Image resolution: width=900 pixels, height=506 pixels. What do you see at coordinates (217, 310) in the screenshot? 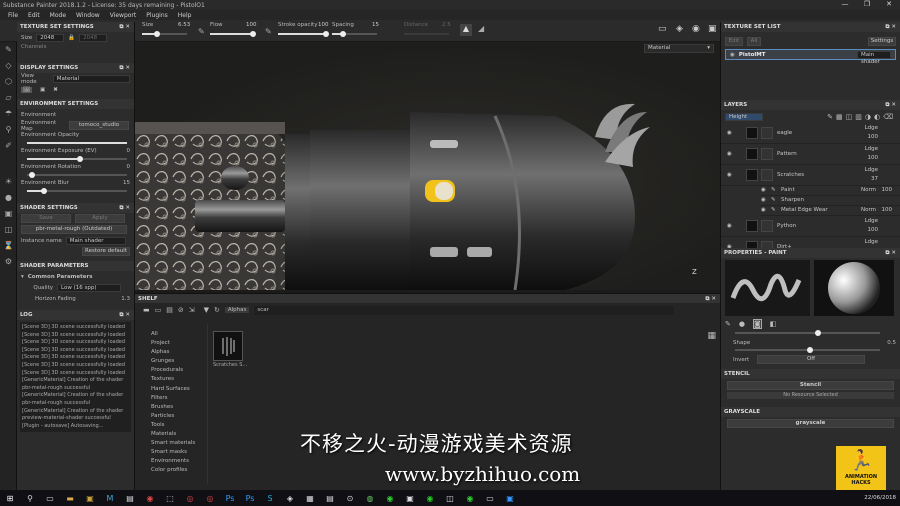
I see `refresh-icon: ↻` at bounding box center [217, 310].